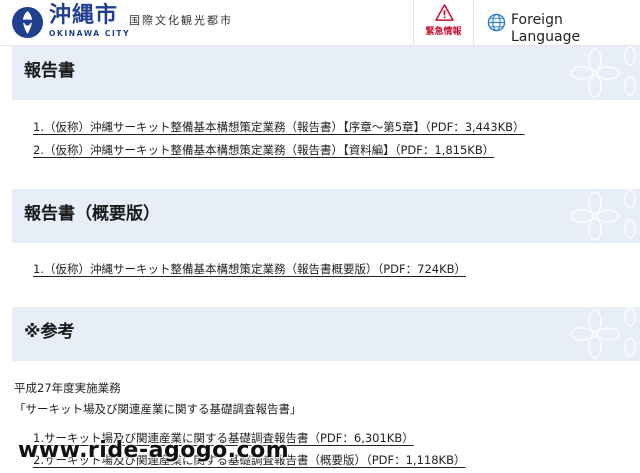  I want to click on globe-icon, so click(496, 22).